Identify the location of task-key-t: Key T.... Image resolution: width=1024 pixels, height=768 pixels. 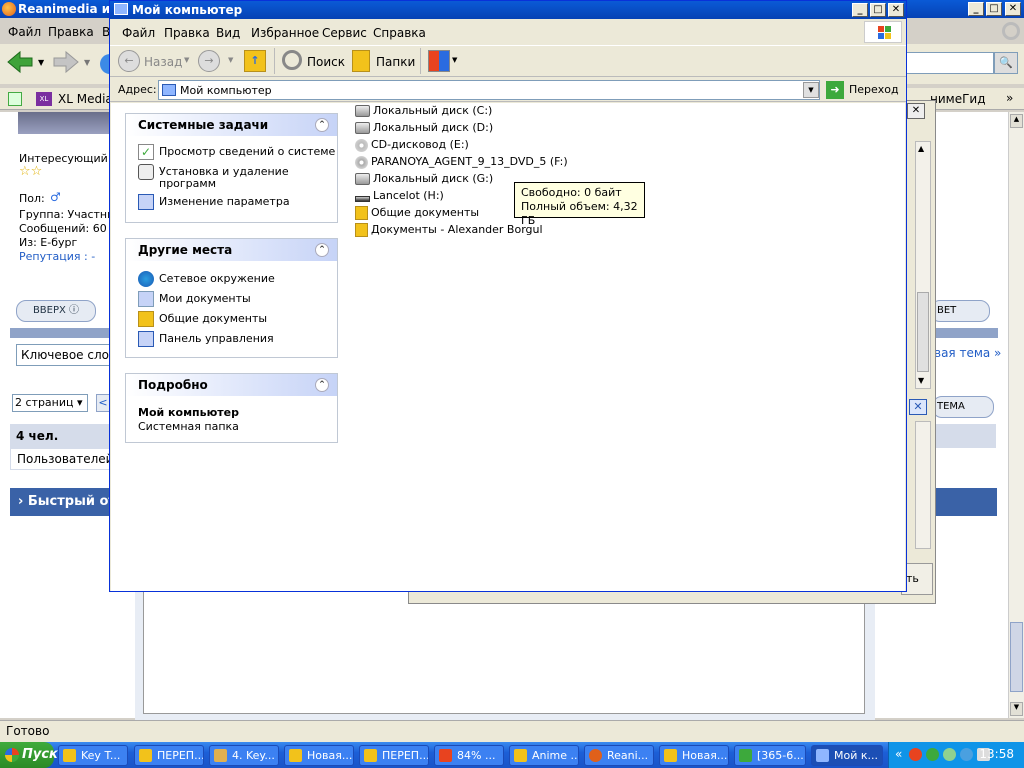
(93, 755).